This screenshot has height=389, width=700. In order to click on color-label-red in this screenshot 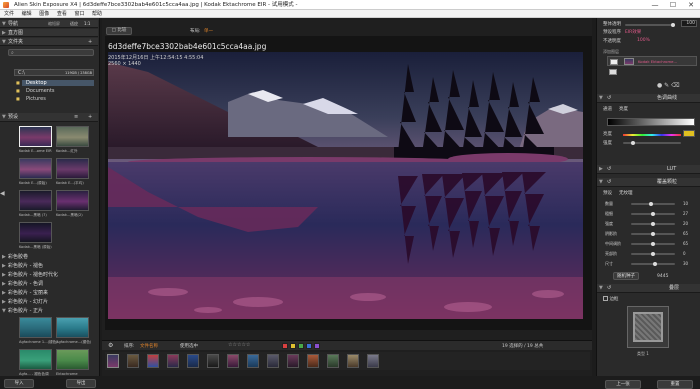, I will do `click(285, 346)`.